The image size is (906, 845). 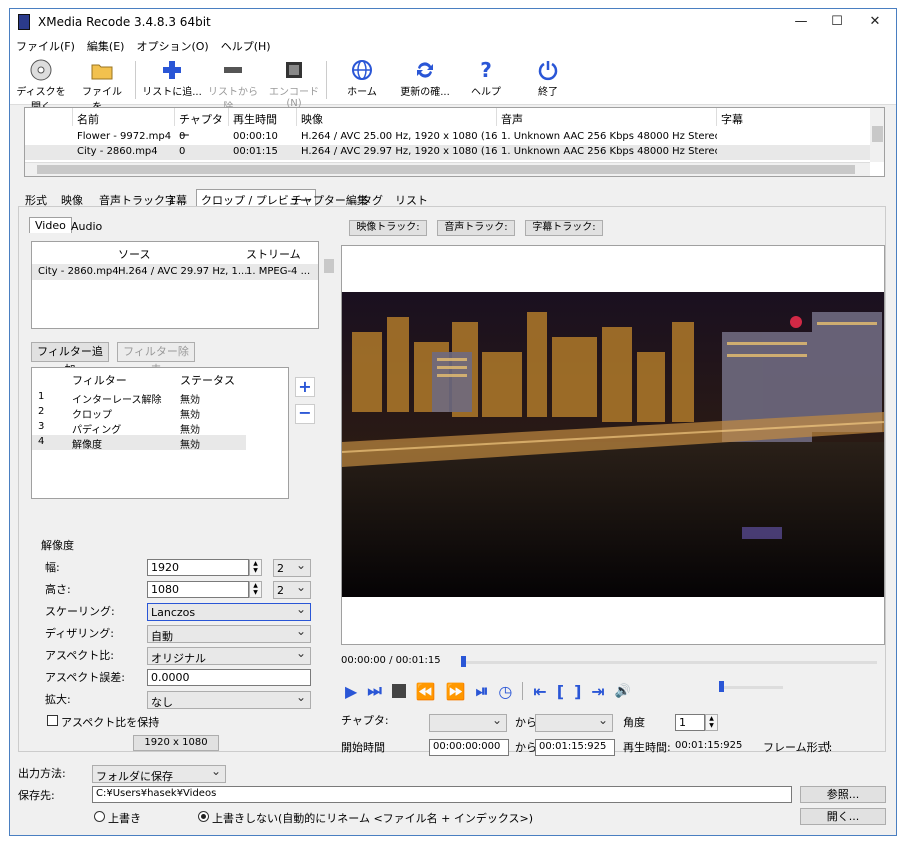 I want to click on col-duration: 再生時間, so click(x=263, y=117).